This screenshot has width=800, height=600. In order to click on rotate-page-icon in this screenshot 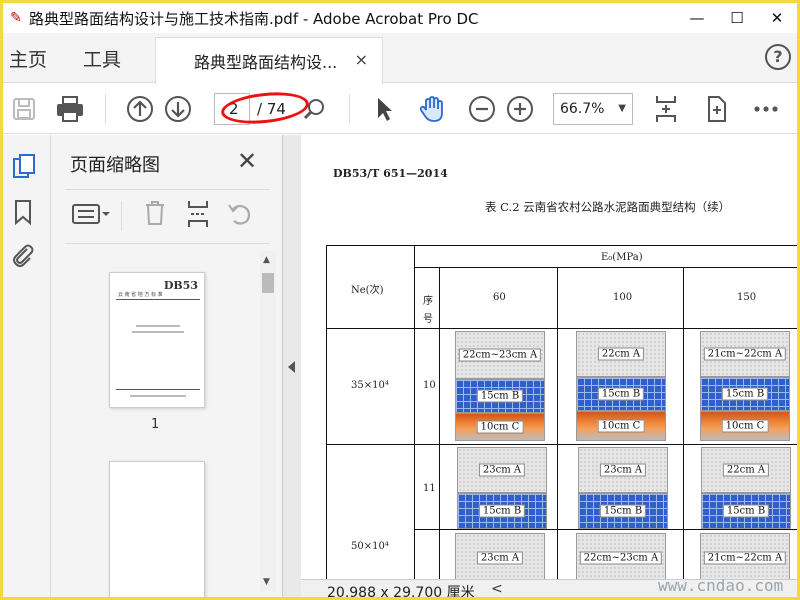, I will do `click(240, 216)`.